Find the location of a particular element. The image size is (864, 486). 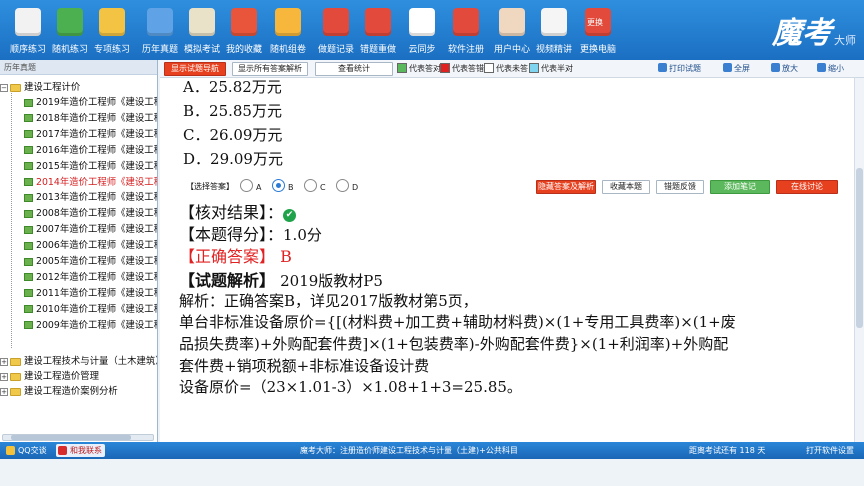

tree-item: 2016年造价工程师《建设工程计价》 is located at coordinates (78, 150).